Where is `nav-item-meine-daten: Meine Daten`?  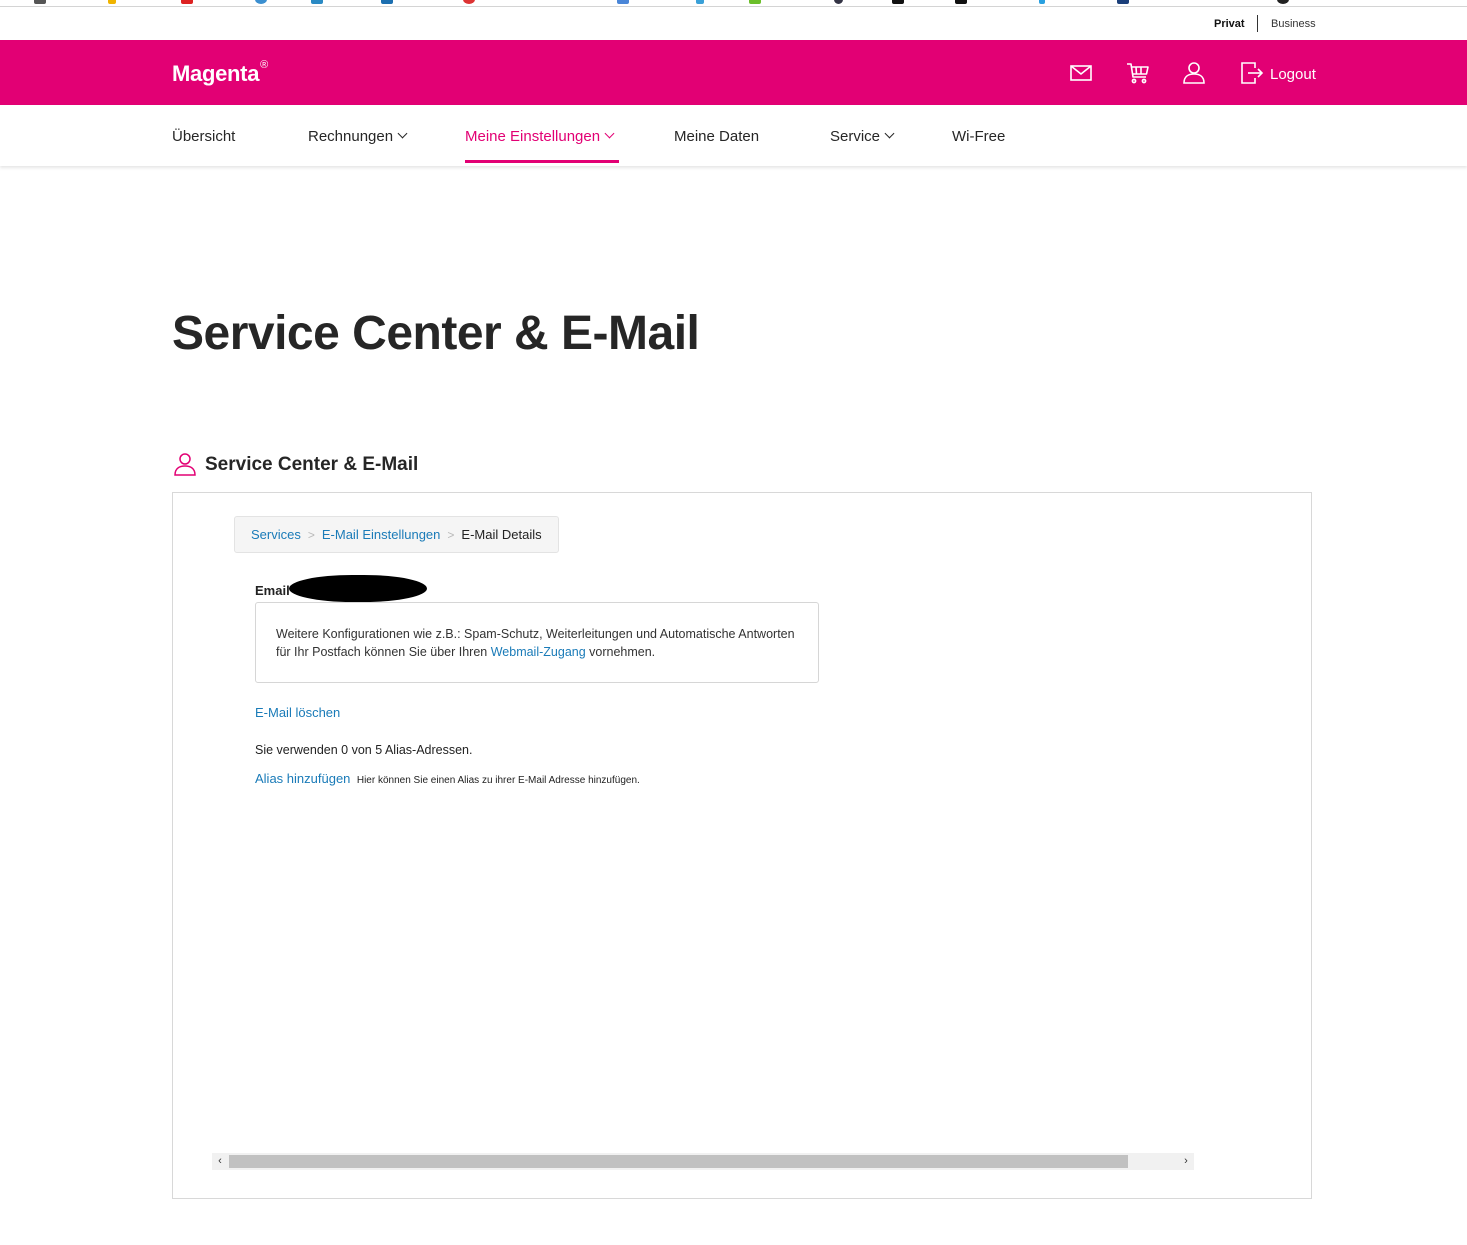
nav-item-meine-daten: Meine Daten is located at coordinates (716, 136).